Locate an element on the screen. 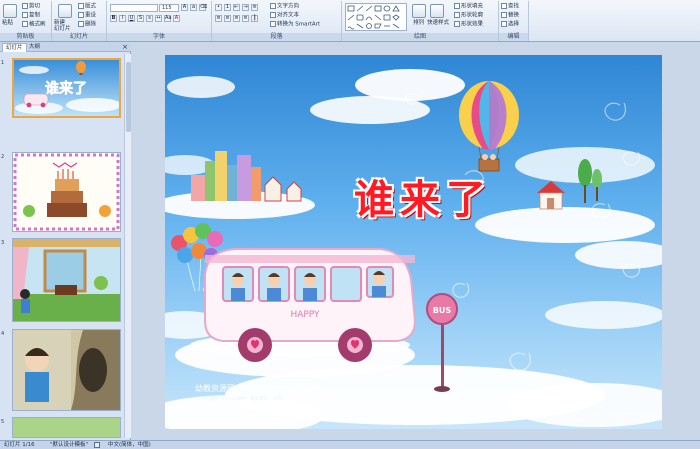  thumbnail-4-image is located at coordinates (66, 370).